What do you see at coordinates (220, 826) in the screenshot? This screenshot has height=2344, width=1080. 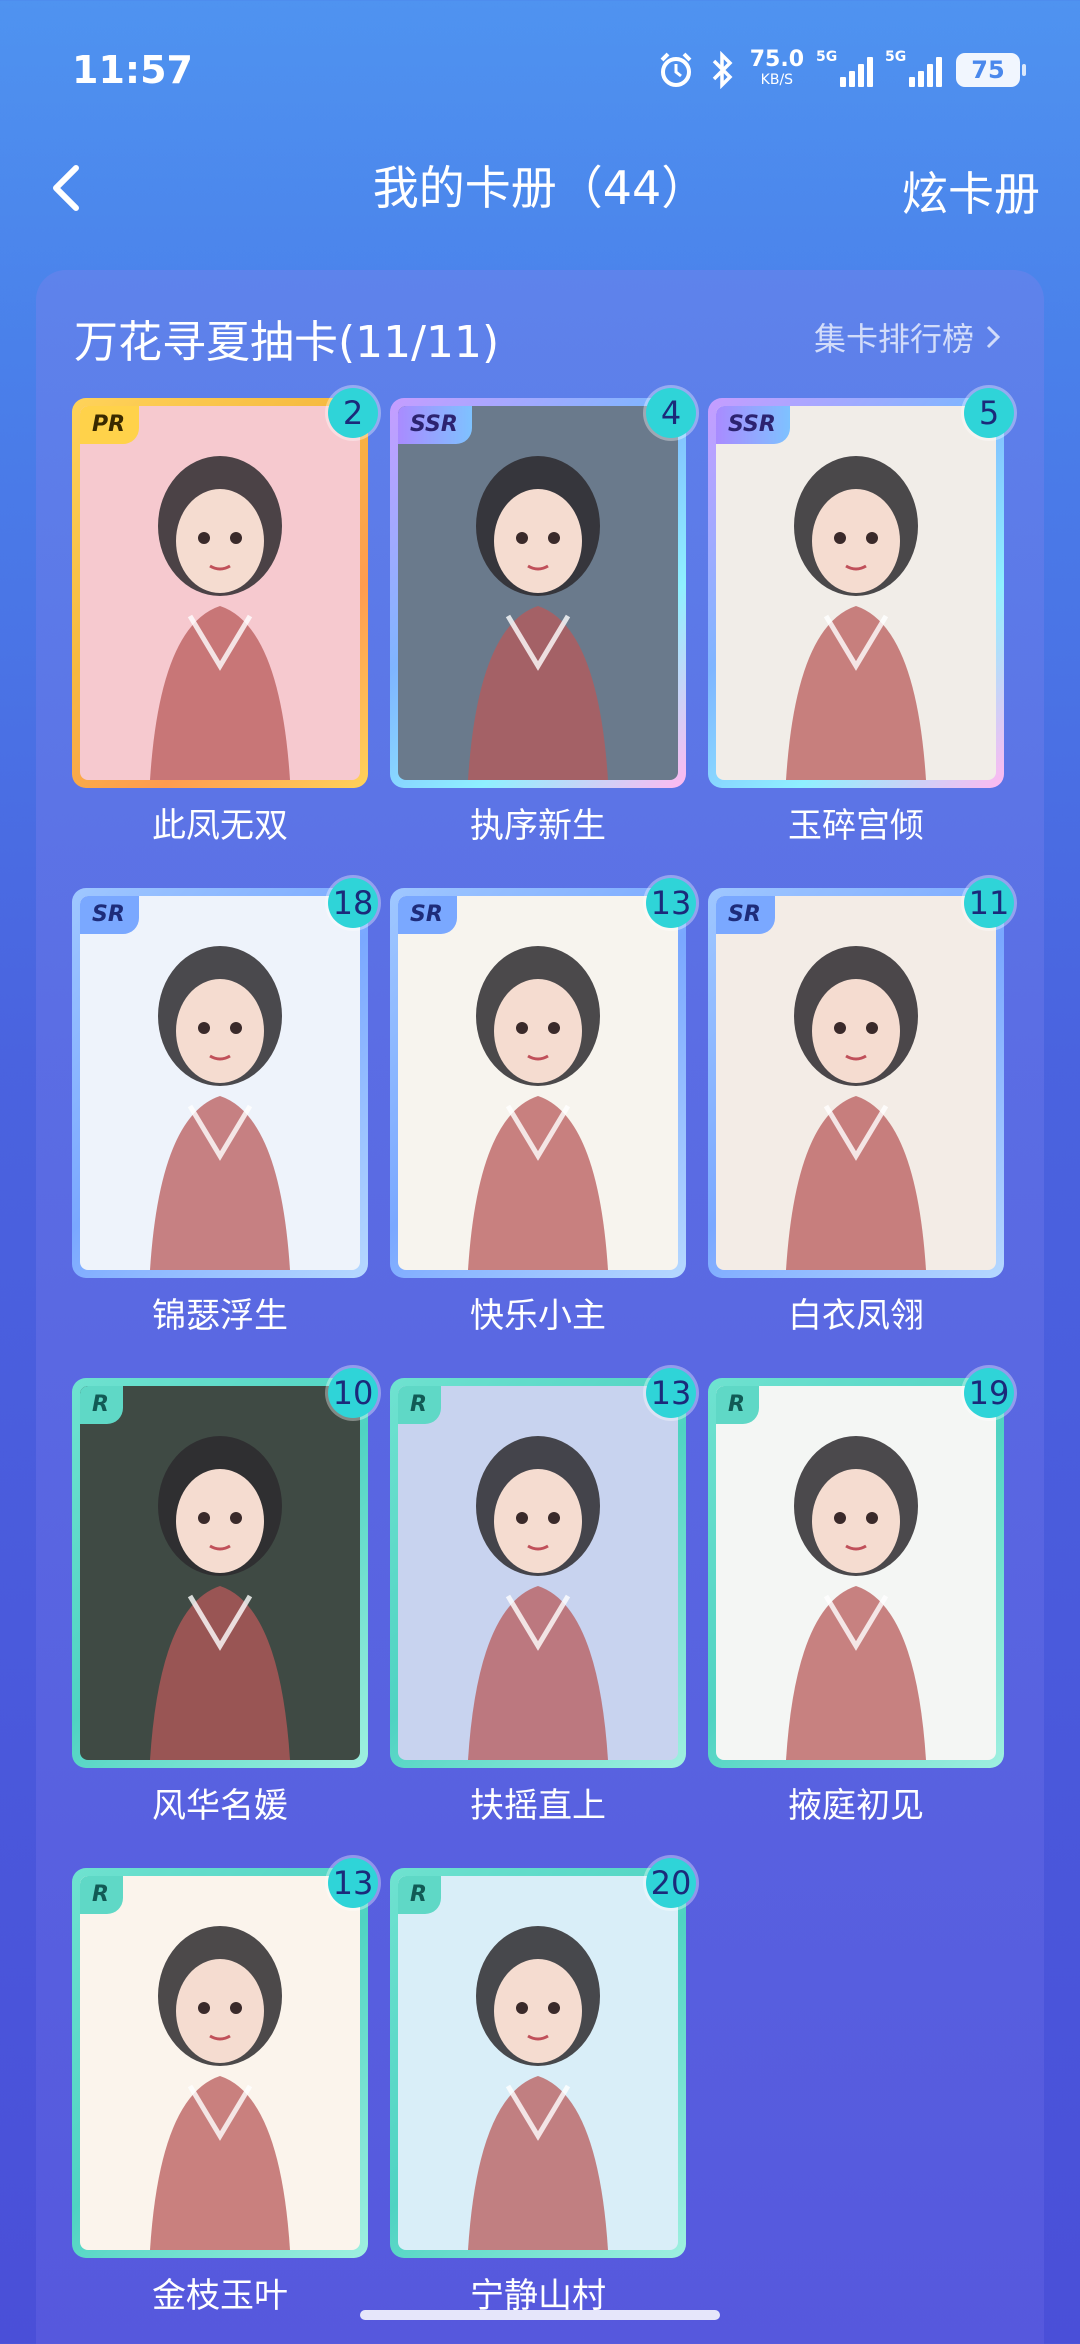 I see `card-name: 此凤无双` at bounding box center [220, 826].